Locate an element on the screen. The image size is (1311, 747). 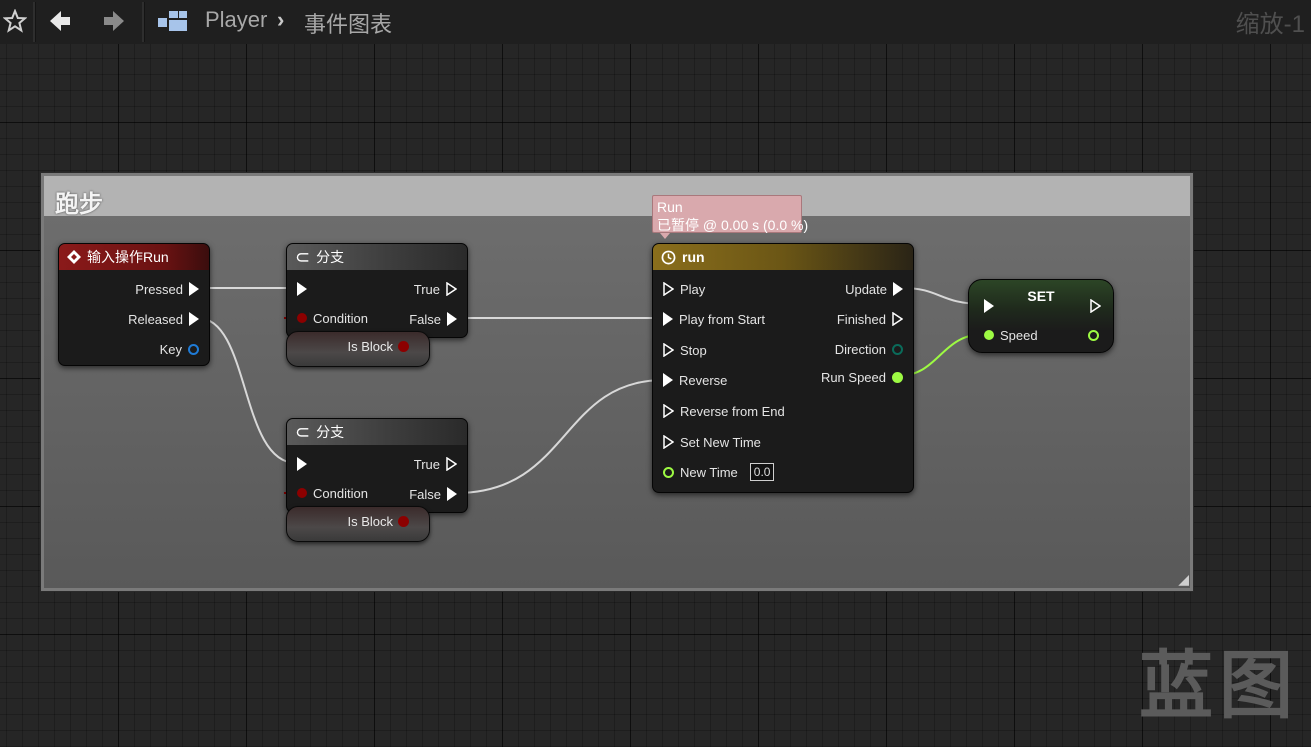
node-header: run is located at coordinates (783, 257).